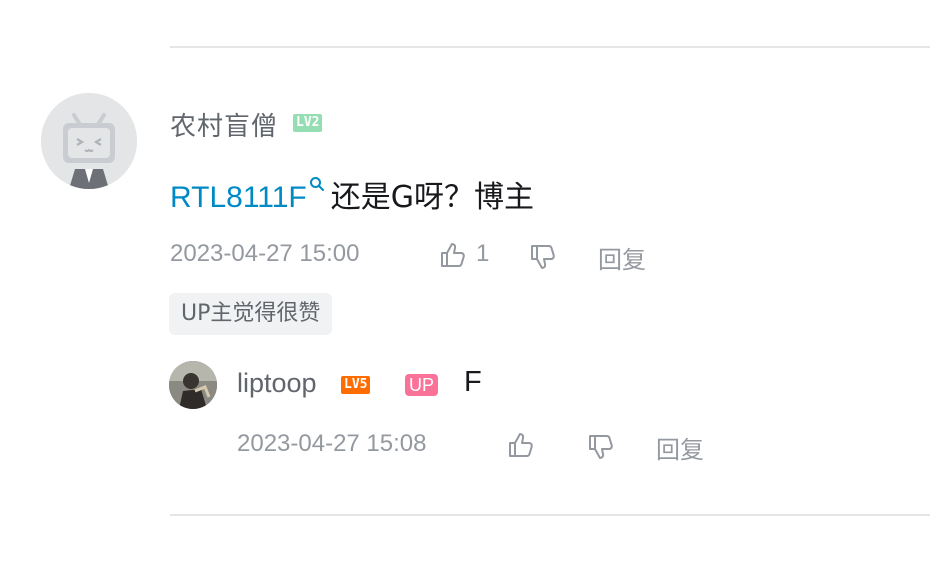 The width and height of the screenshot is (930, 562). Describe the element at coordinates (550, 515) in the screenshot. I see `divider-bottom` at that location.